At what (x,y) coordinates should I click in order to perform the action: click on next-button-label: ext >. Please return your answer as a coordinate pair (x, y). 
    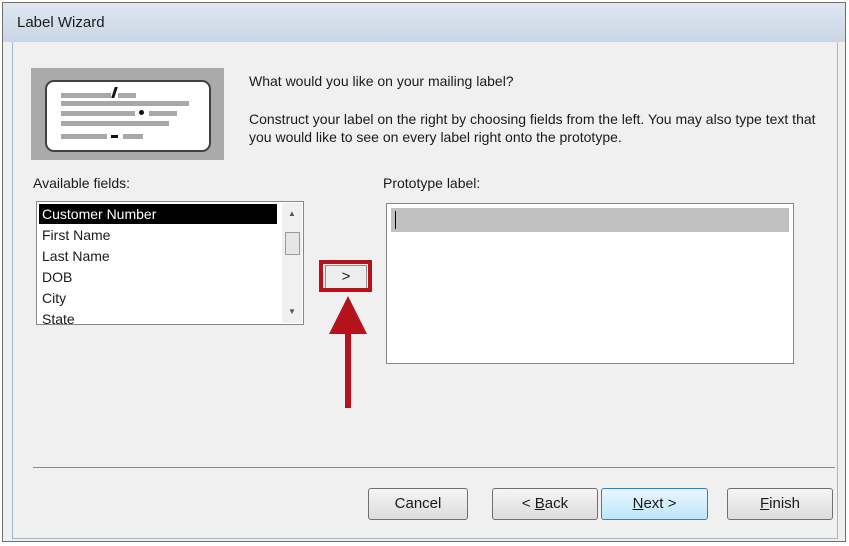
    Looking at the image, I should click on (660, 503).